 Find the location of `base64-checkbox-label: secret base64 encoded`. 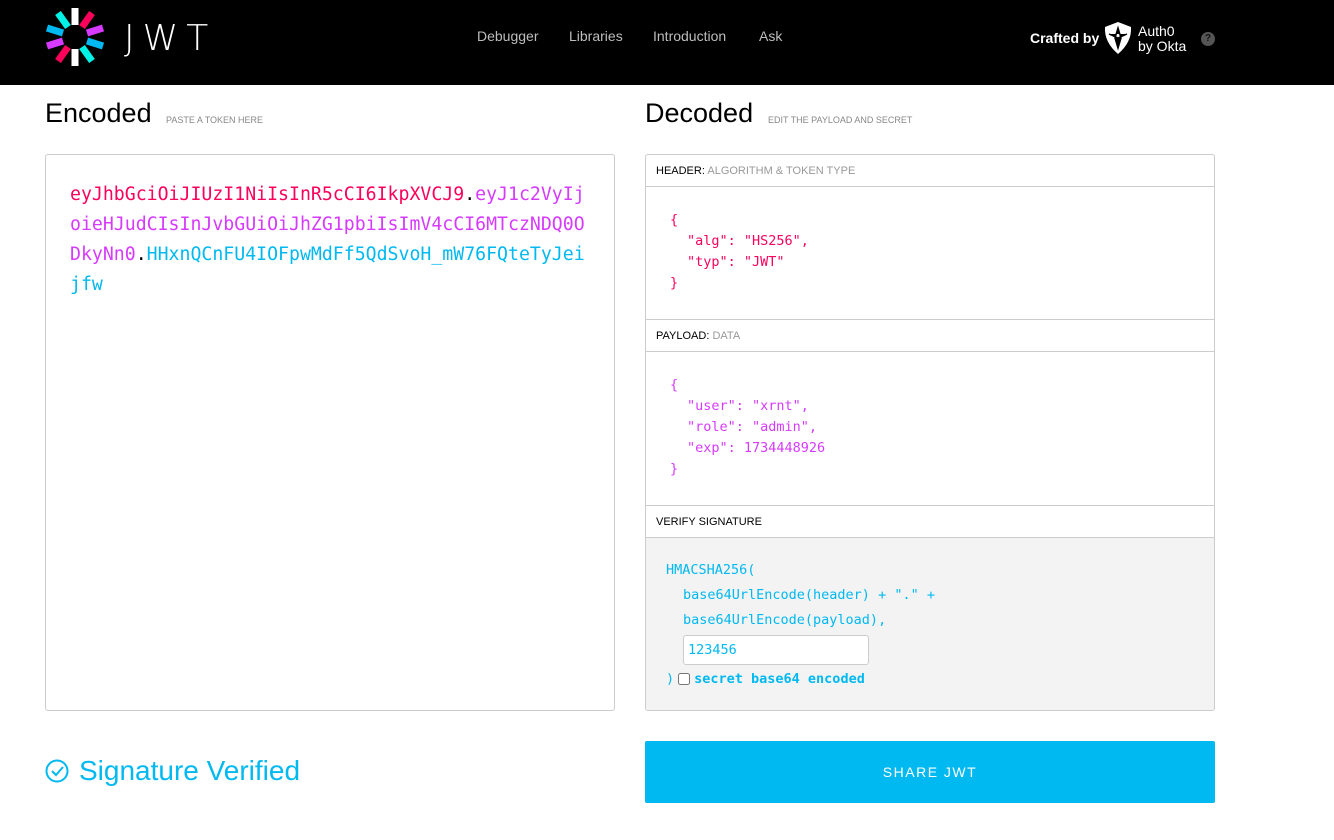

base64-checkbox-label: secret base64 encoded is located at coordinates (779, 679).